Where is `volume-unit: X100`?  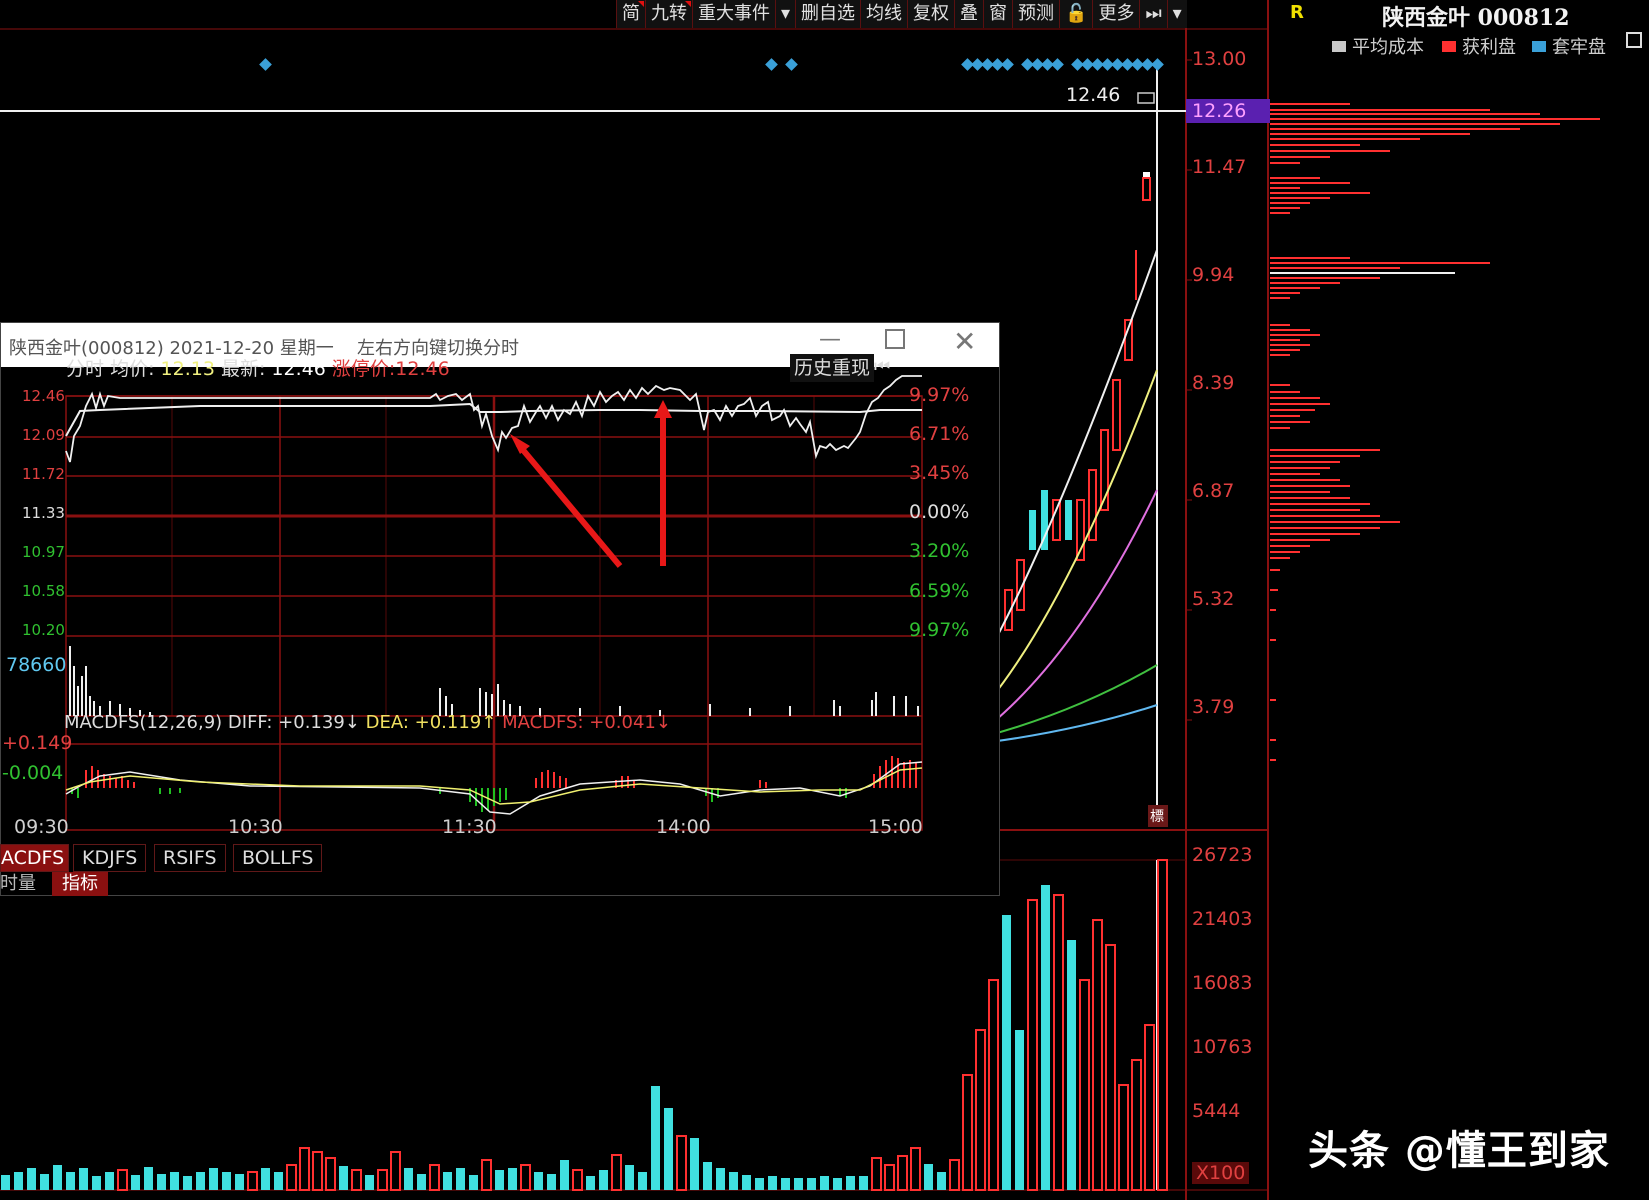 volume-unit: X100 is located at coordinates (1221, 1173).